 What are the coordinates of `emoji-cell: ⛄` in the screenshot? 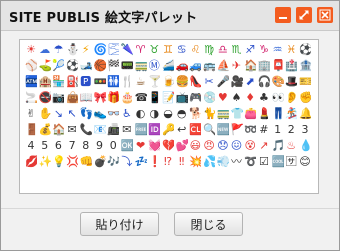 It's located at (72, 50).